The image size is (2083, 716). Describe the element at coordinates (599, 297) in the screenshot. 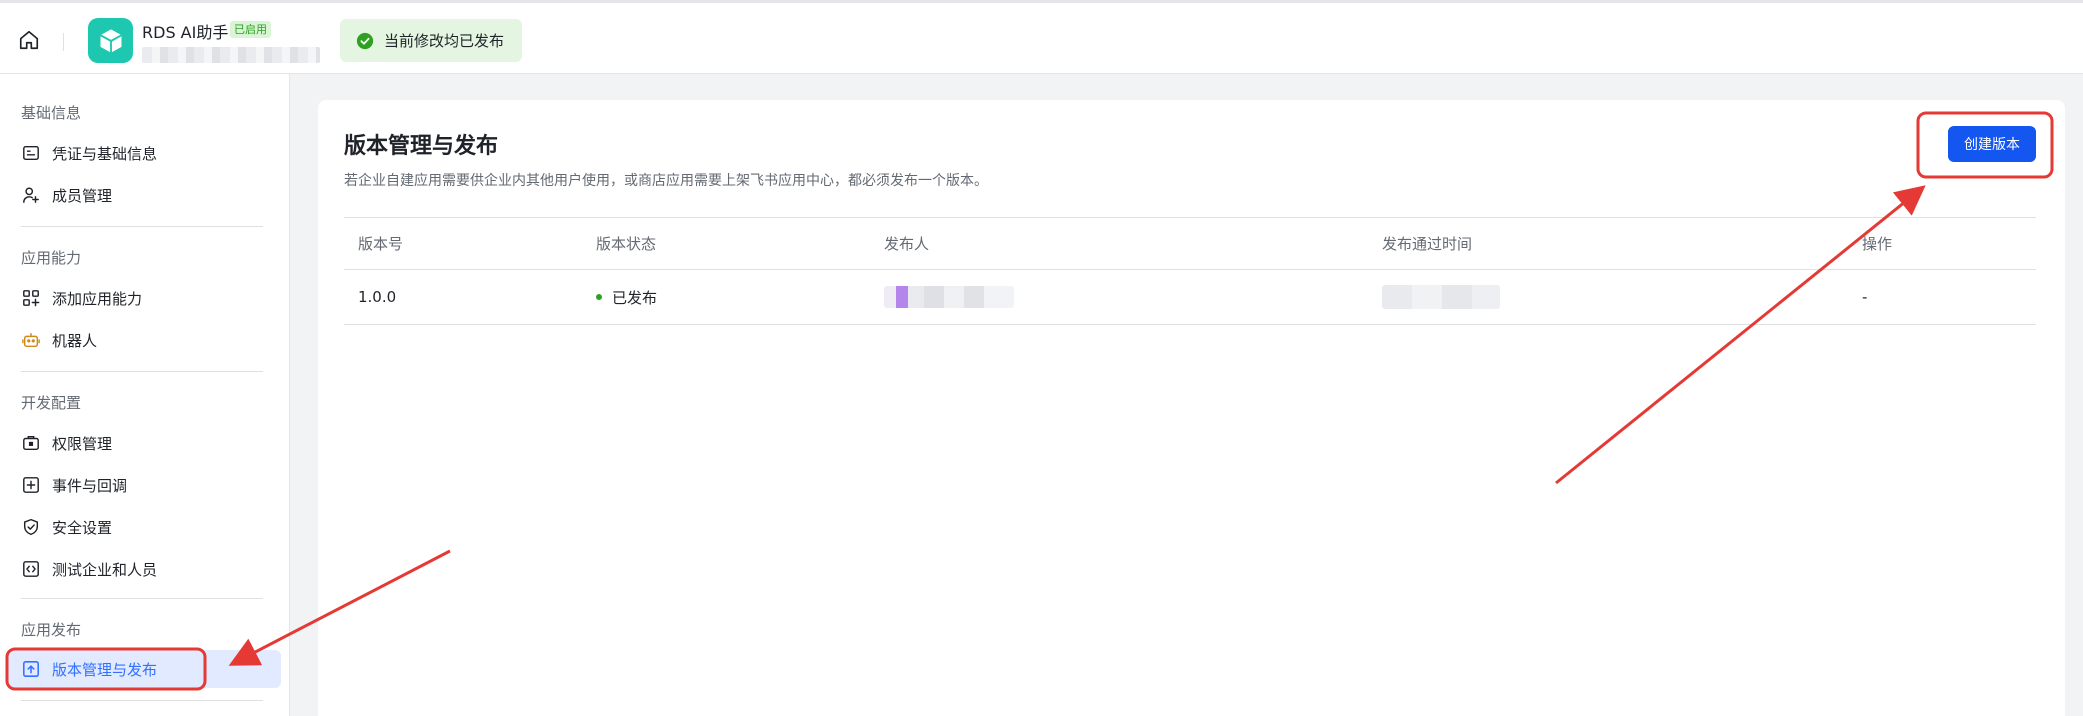

I see `status-dot` at that location.